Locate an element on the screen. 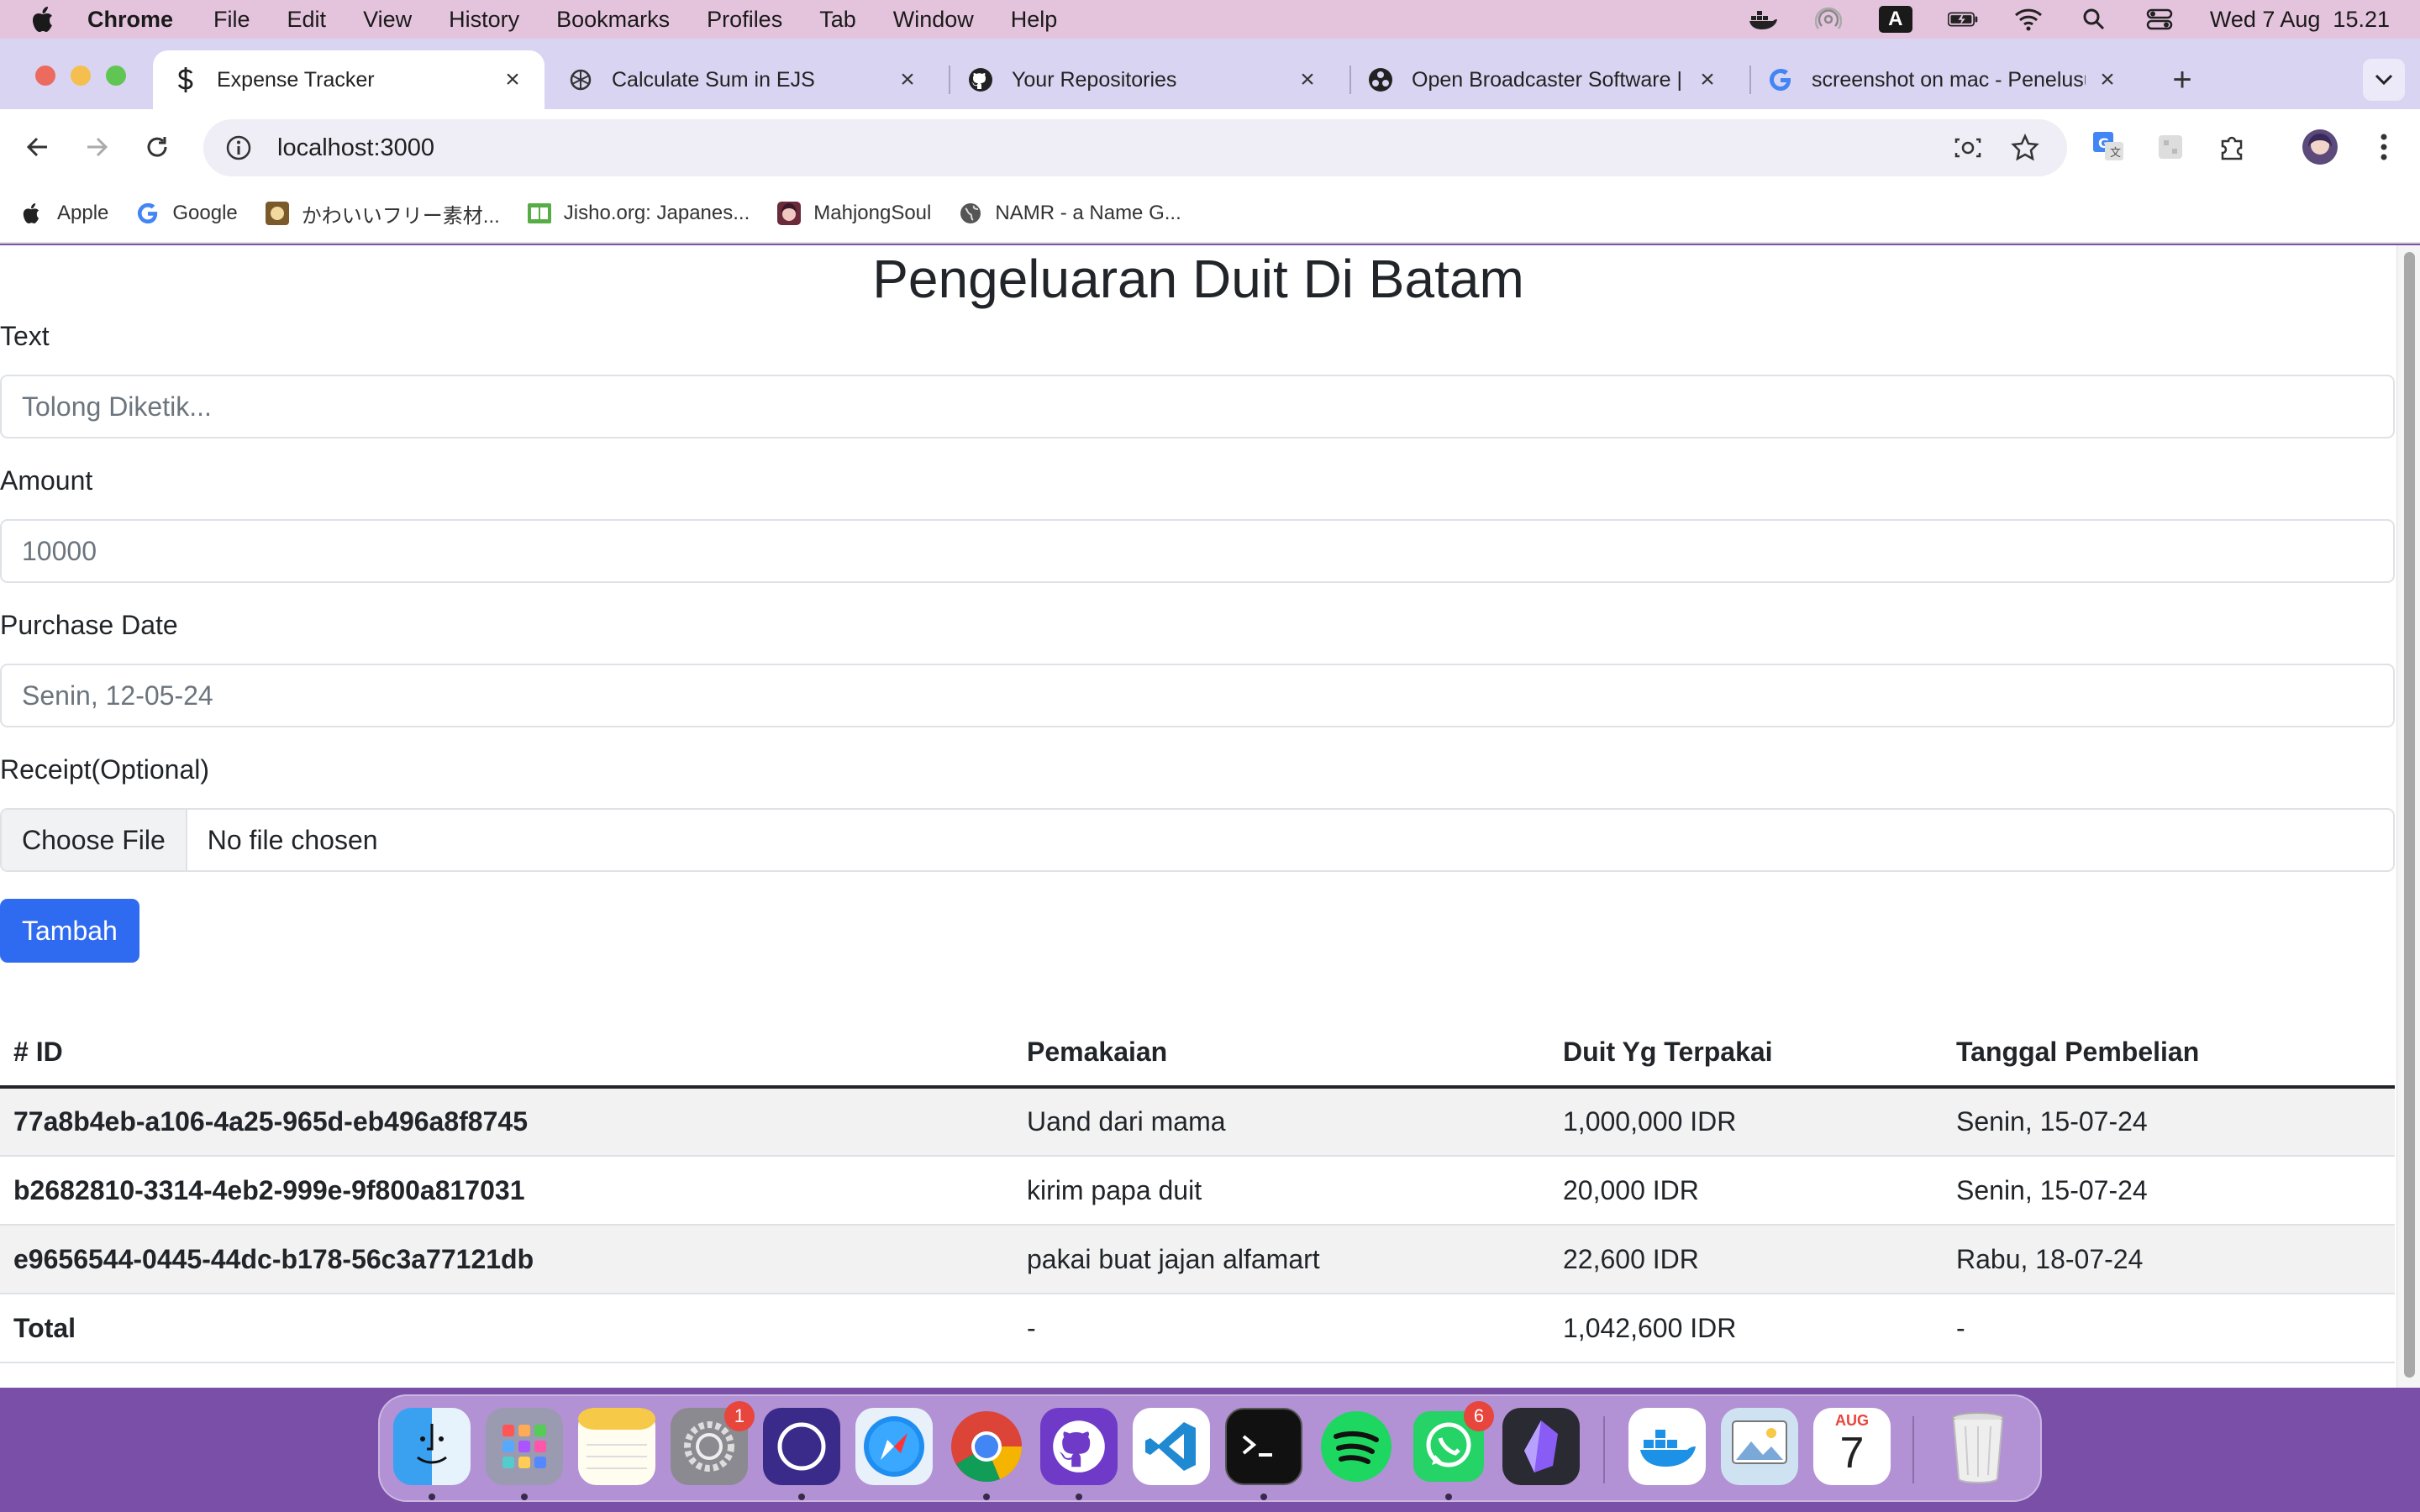  tab-title: screenshot on mac - Penelusu is located at coordinates (1949, 79).